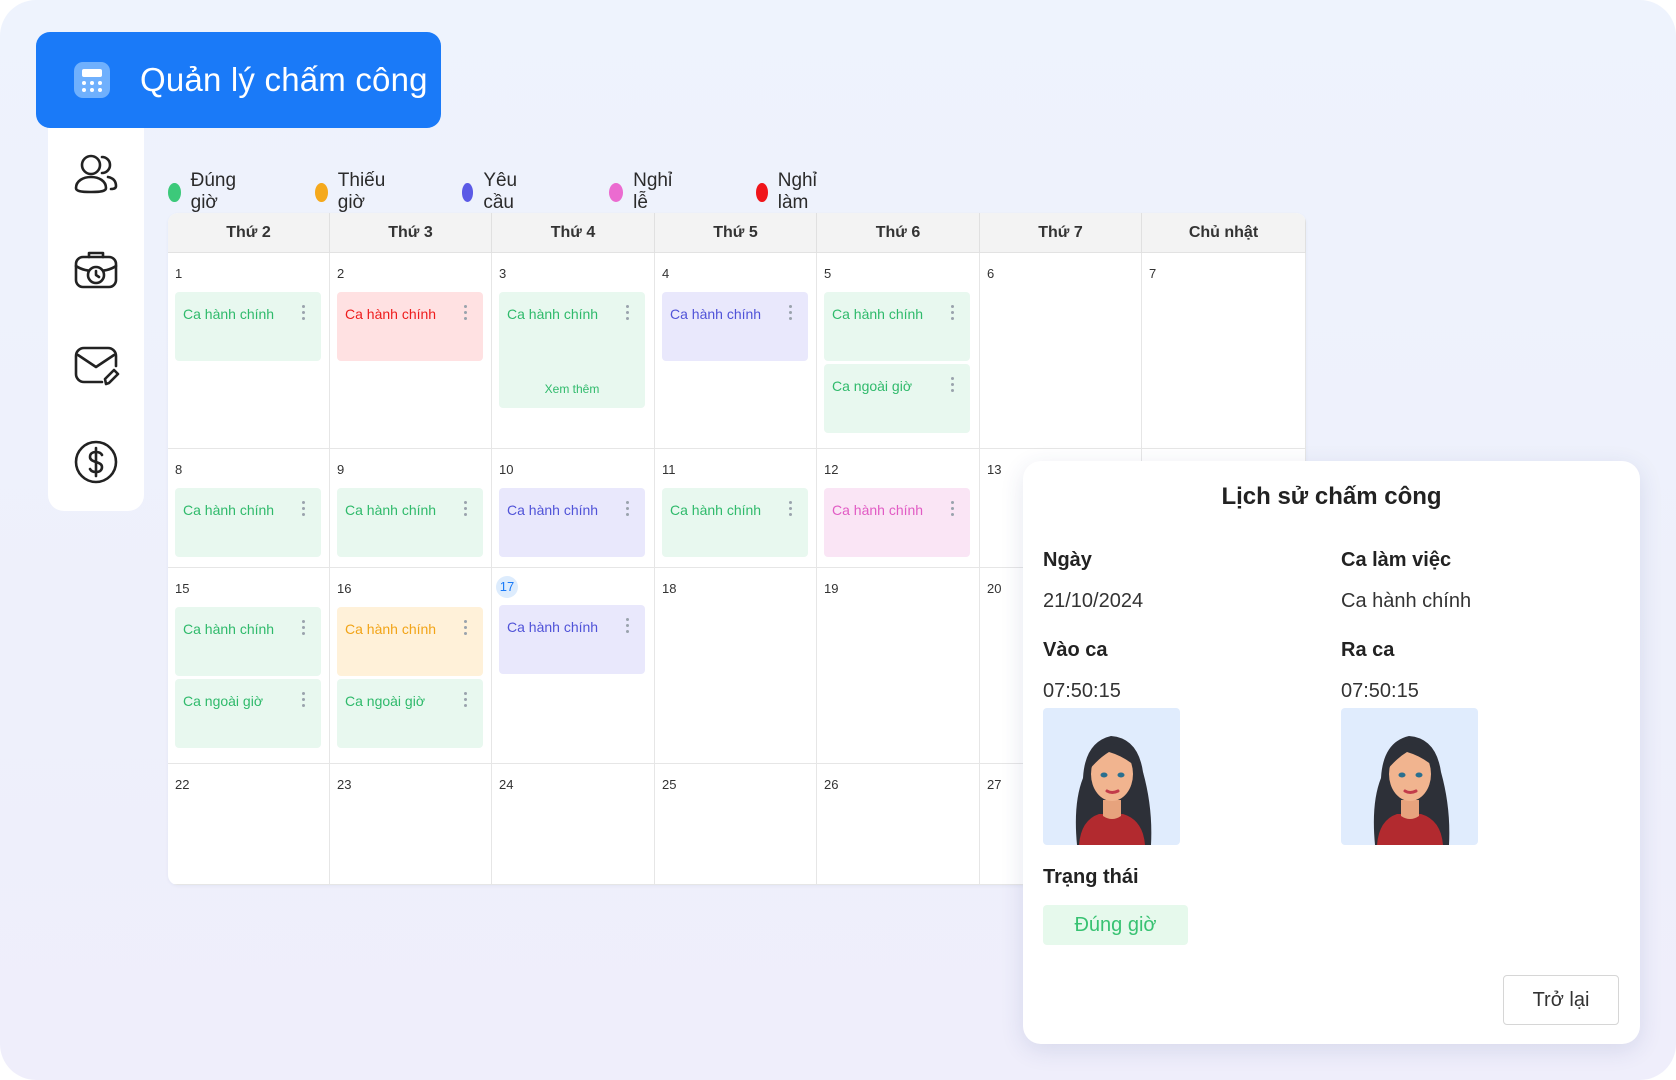 The height and width of the screenshot is (1080, 1676). What do you see at coordinates (797, 191) in the screenshot?
I see `legend-label: Nghỉ làm` at bounding box center [797, 191].